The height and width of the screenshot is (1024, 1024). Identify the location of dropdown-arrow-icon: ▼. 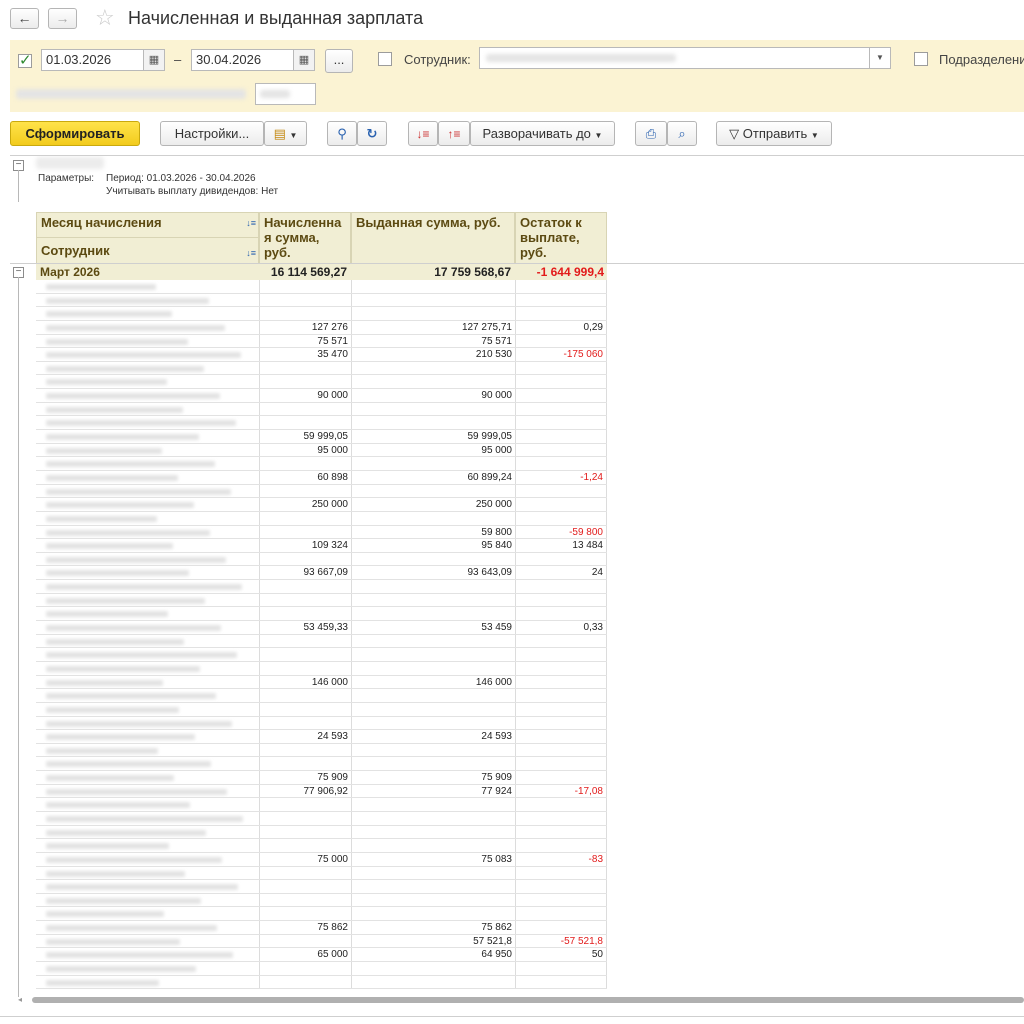
(880, 58).